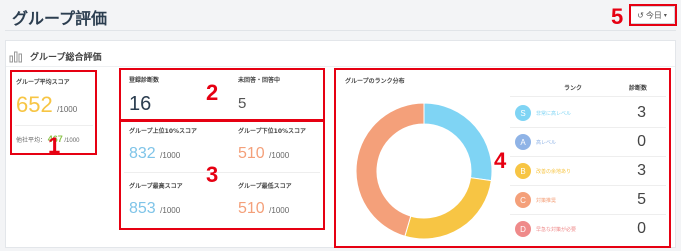  I want to click on rank-row-b: B 改善の余地あり 3, so click(588, 171).